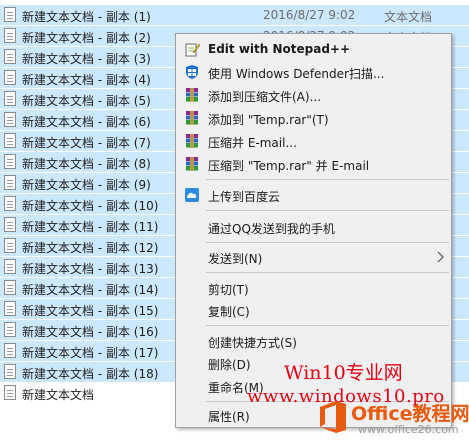 The width and height of the screenshot is (469, 445). Describe the element at coordinates (90, 374) in the screenshot. I see `file-name: 新建文本文档 - 副本 (18)` at that location.